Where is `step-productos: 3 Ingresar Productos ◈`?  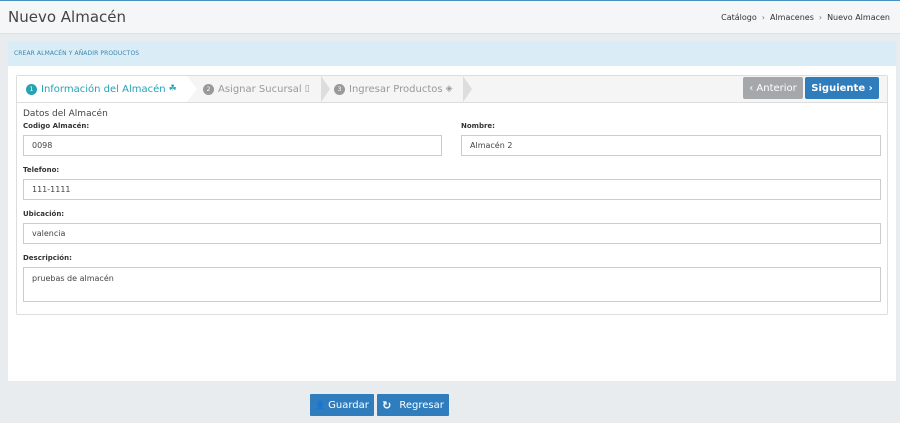 step-productos: 3 Ingresar Productos ◈ is located at coordinates (399, 89).